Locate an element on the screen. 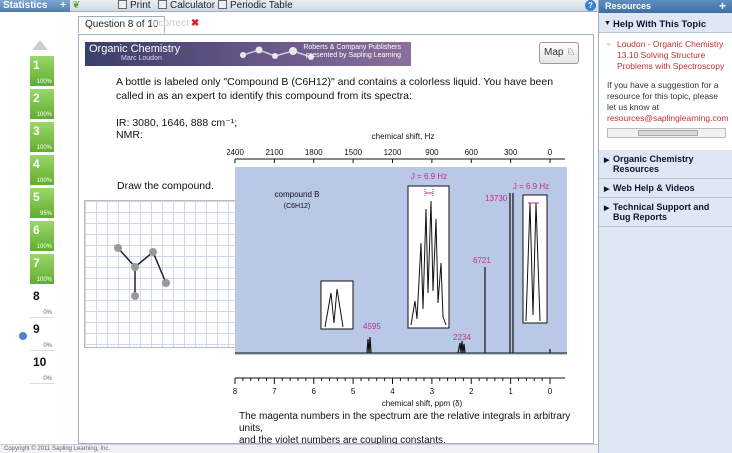 The height and width of the screenshot is (453, 732). bottom-tick-label: 5 is located at coordinates (353, 391).